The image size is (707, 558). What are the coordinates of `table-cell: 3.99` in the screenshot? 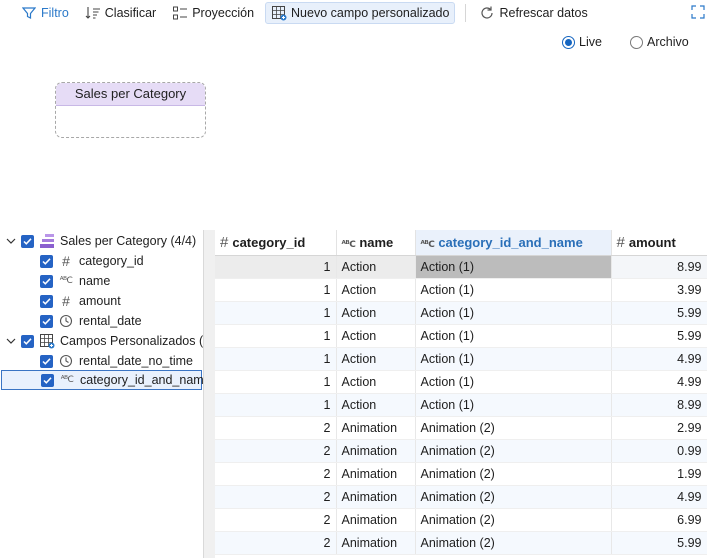 It's located at (659, 290).